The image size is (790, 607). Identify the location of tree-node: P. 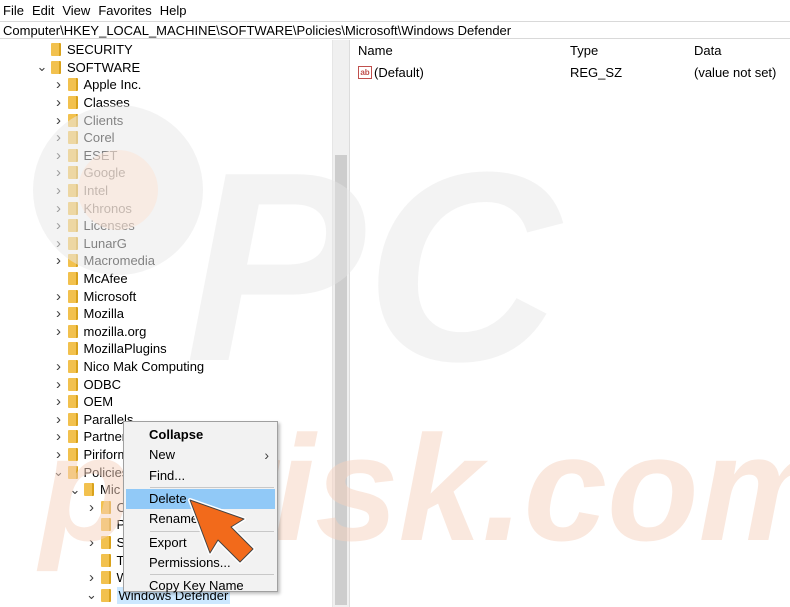
(105, 525).